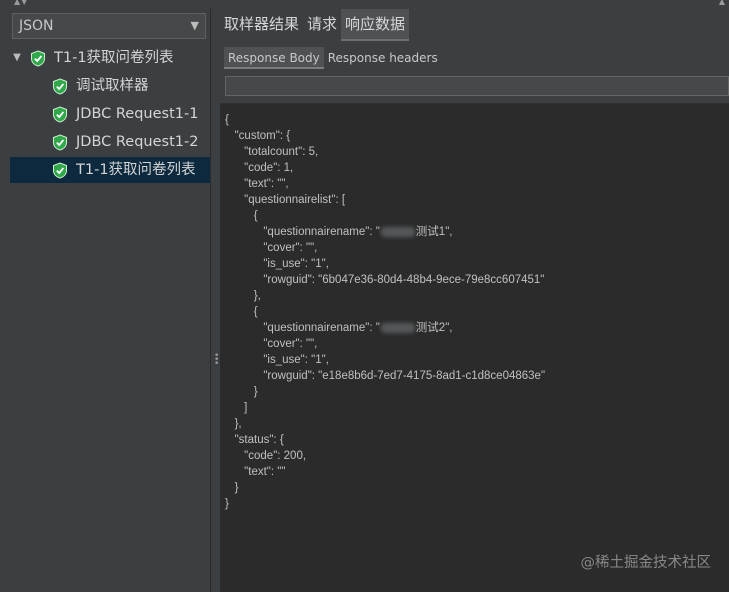 The height and width of the screenshot is (592, 729). I want to click on result-tabs: 取样器结果 请求 响应数据, so click(315, 25).